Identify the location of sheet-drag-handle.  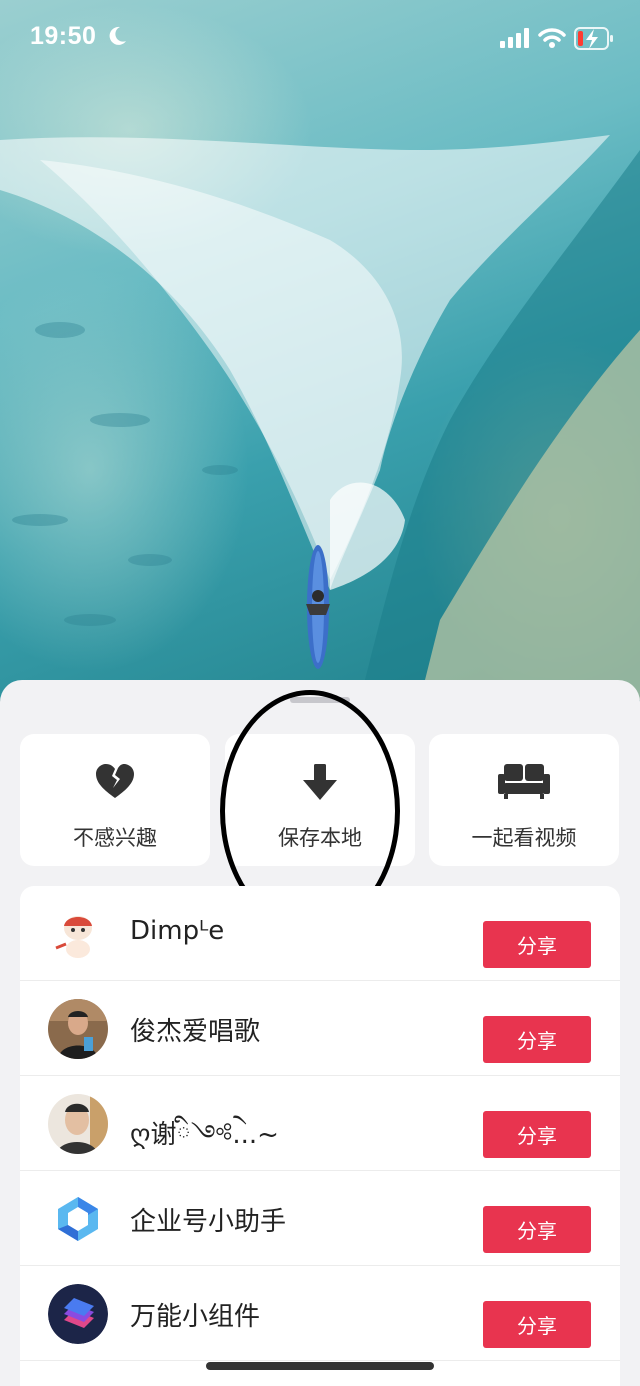
(320, 700).